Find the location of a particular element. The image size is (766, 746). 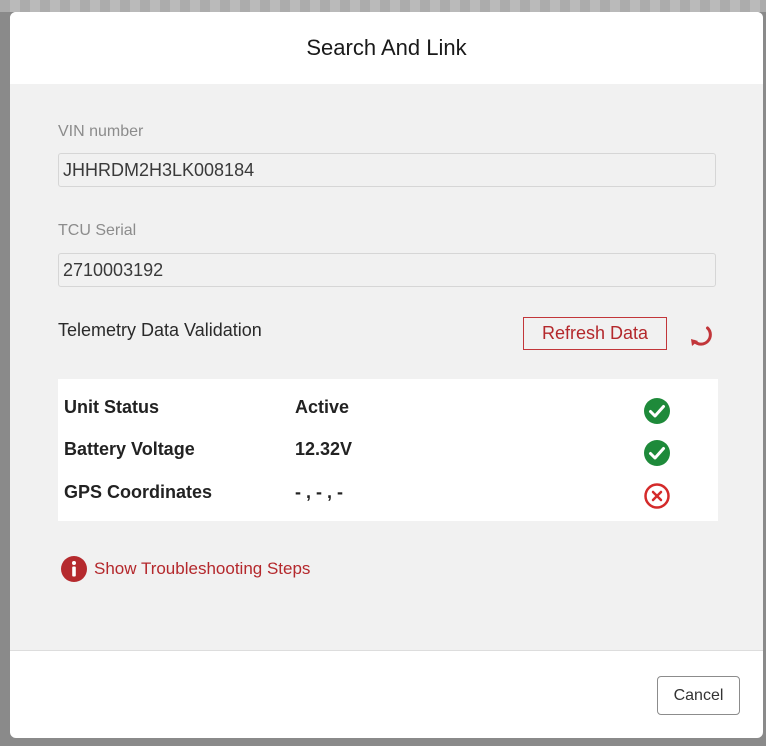

refresh-icon is located at coordinates (700, 334).